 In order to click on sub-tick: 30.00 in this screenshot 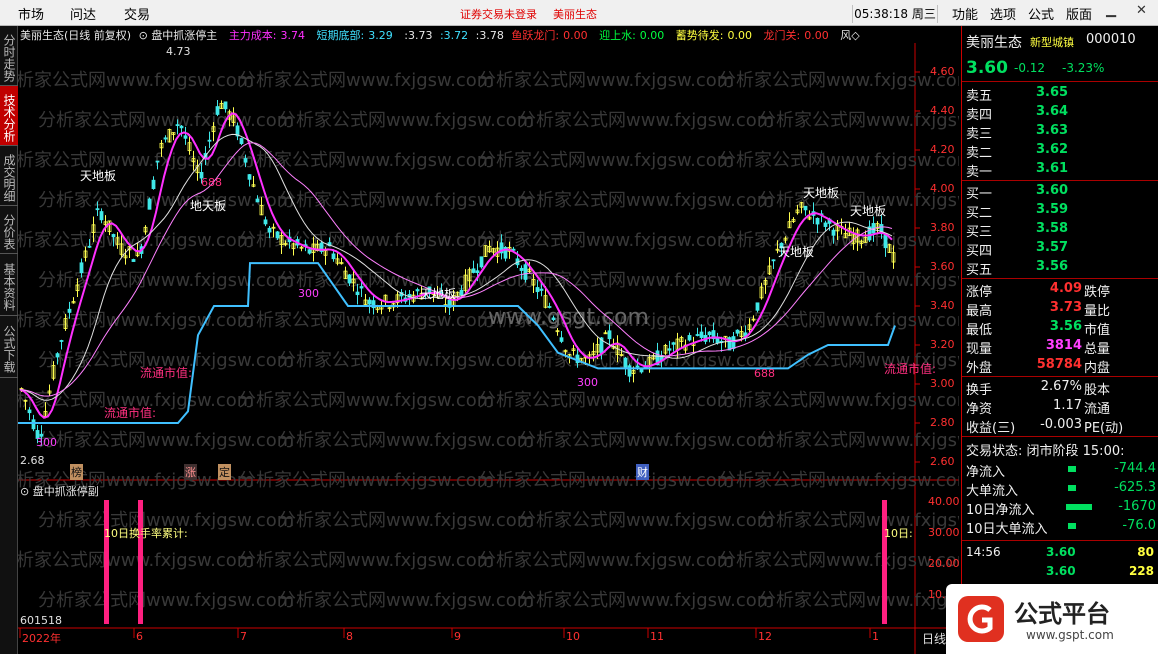, I will do `click(944, 532)`.